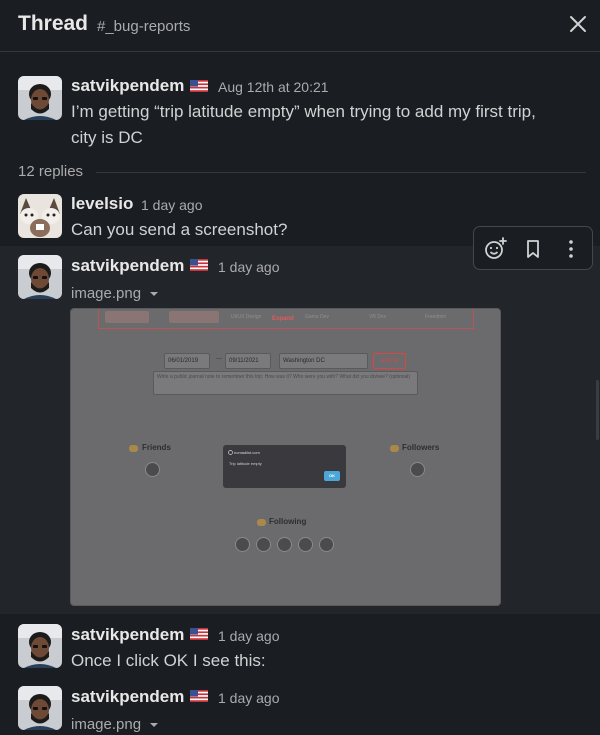 This screenshot has height=735, width=600. What do you see at coordinates (261, 522) in the screenshot?
I see `hug-icon` at bounding box center [261, 522].